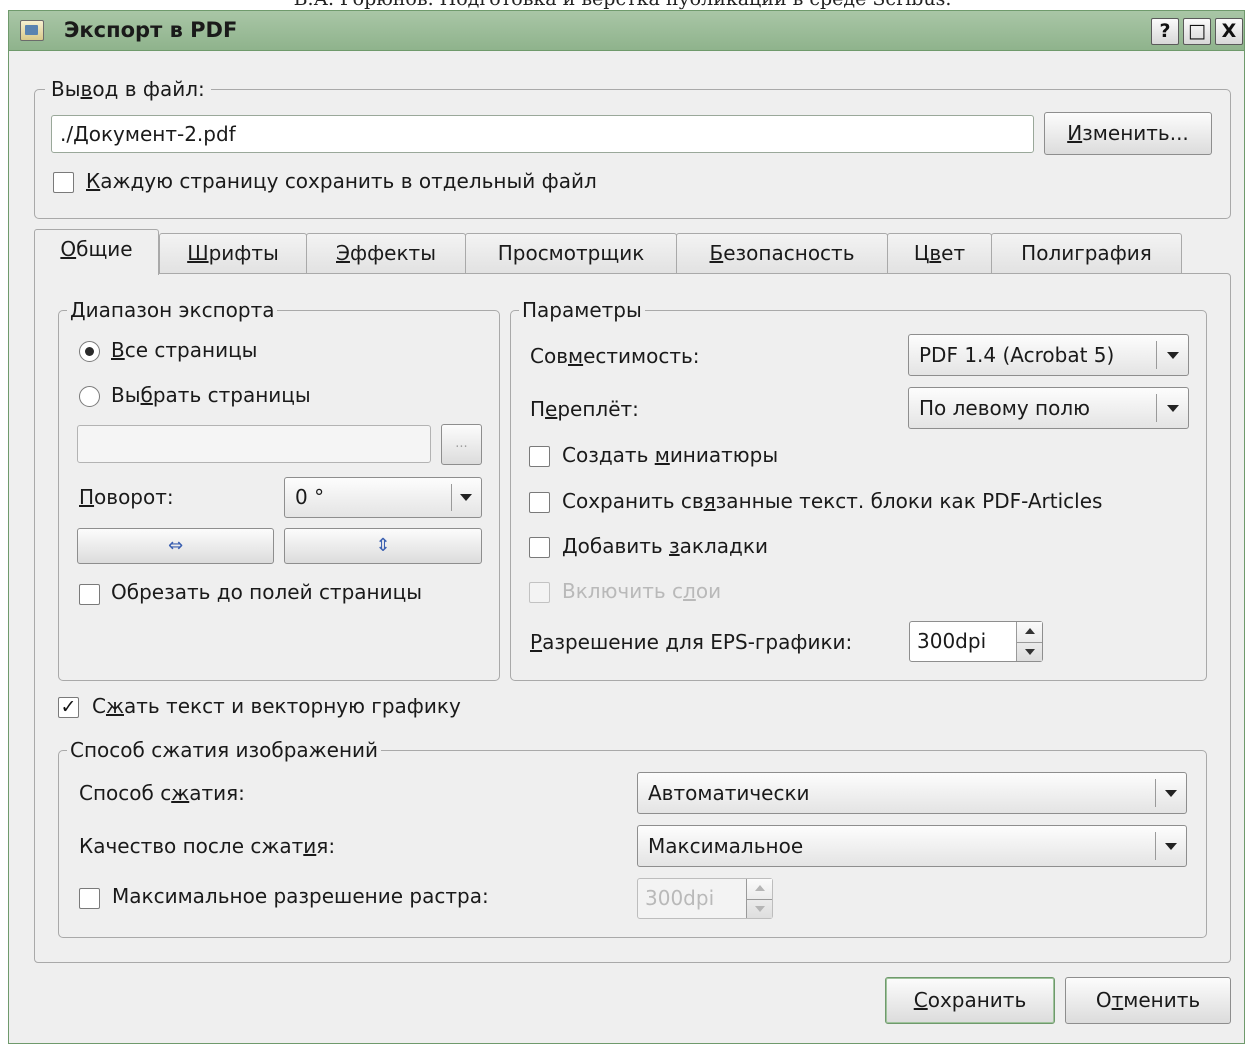  Describe the element at coordinates (782, 253) in the screenshot. I see `tab-security: Безопасность` at that location.